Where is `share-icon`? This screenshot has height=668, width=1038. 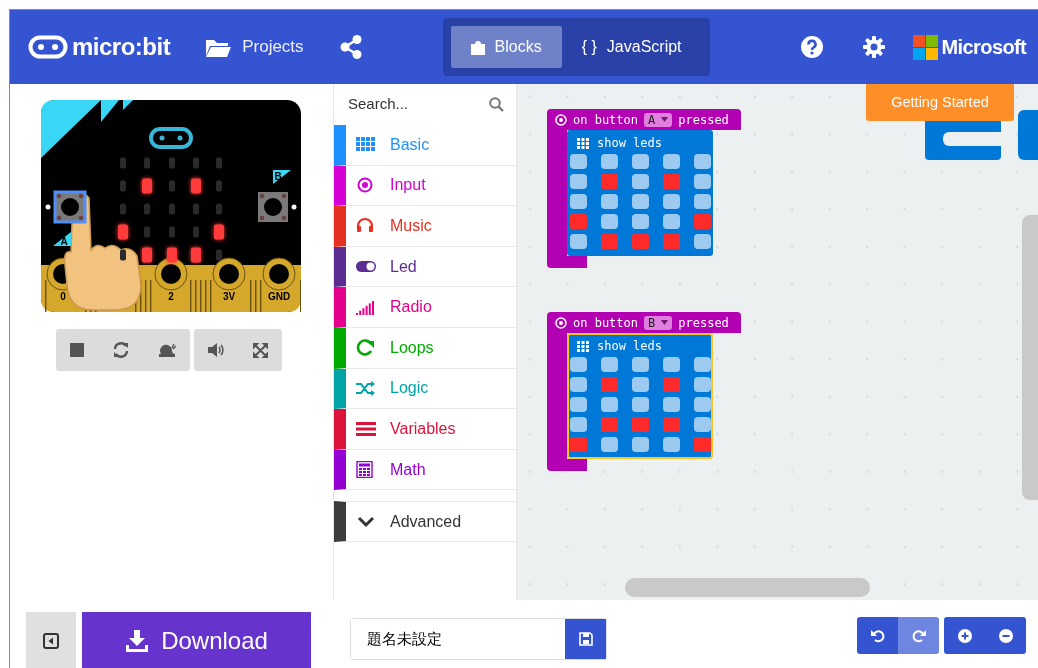 share-icon is located at coordinates (350, 47).